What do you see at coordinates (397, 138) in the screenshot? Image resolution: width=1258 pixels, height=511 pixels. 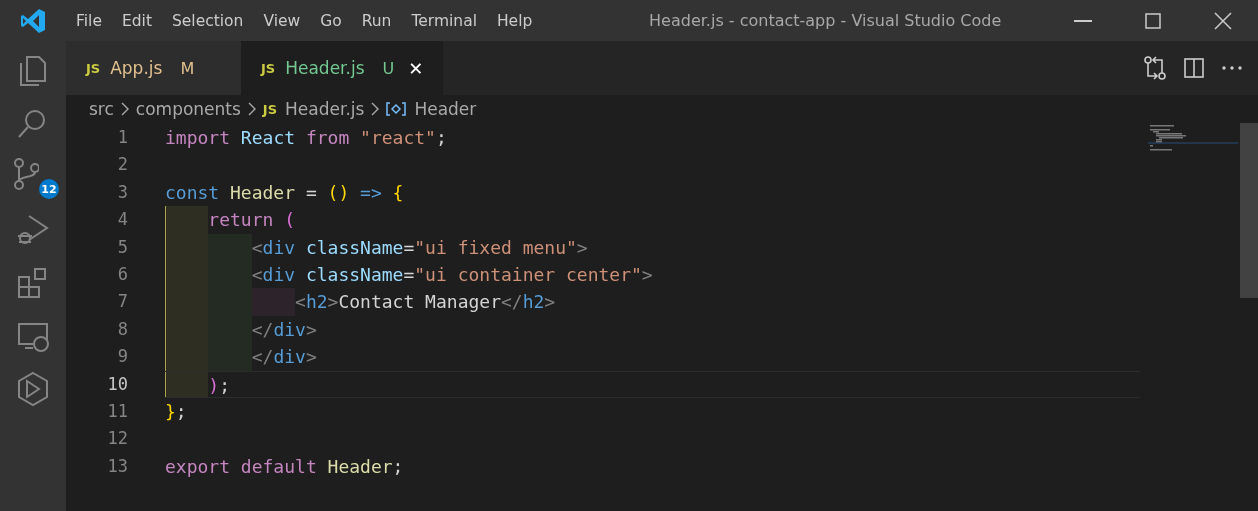 I see `code-token: "react"` at bounding box center [397, 138].